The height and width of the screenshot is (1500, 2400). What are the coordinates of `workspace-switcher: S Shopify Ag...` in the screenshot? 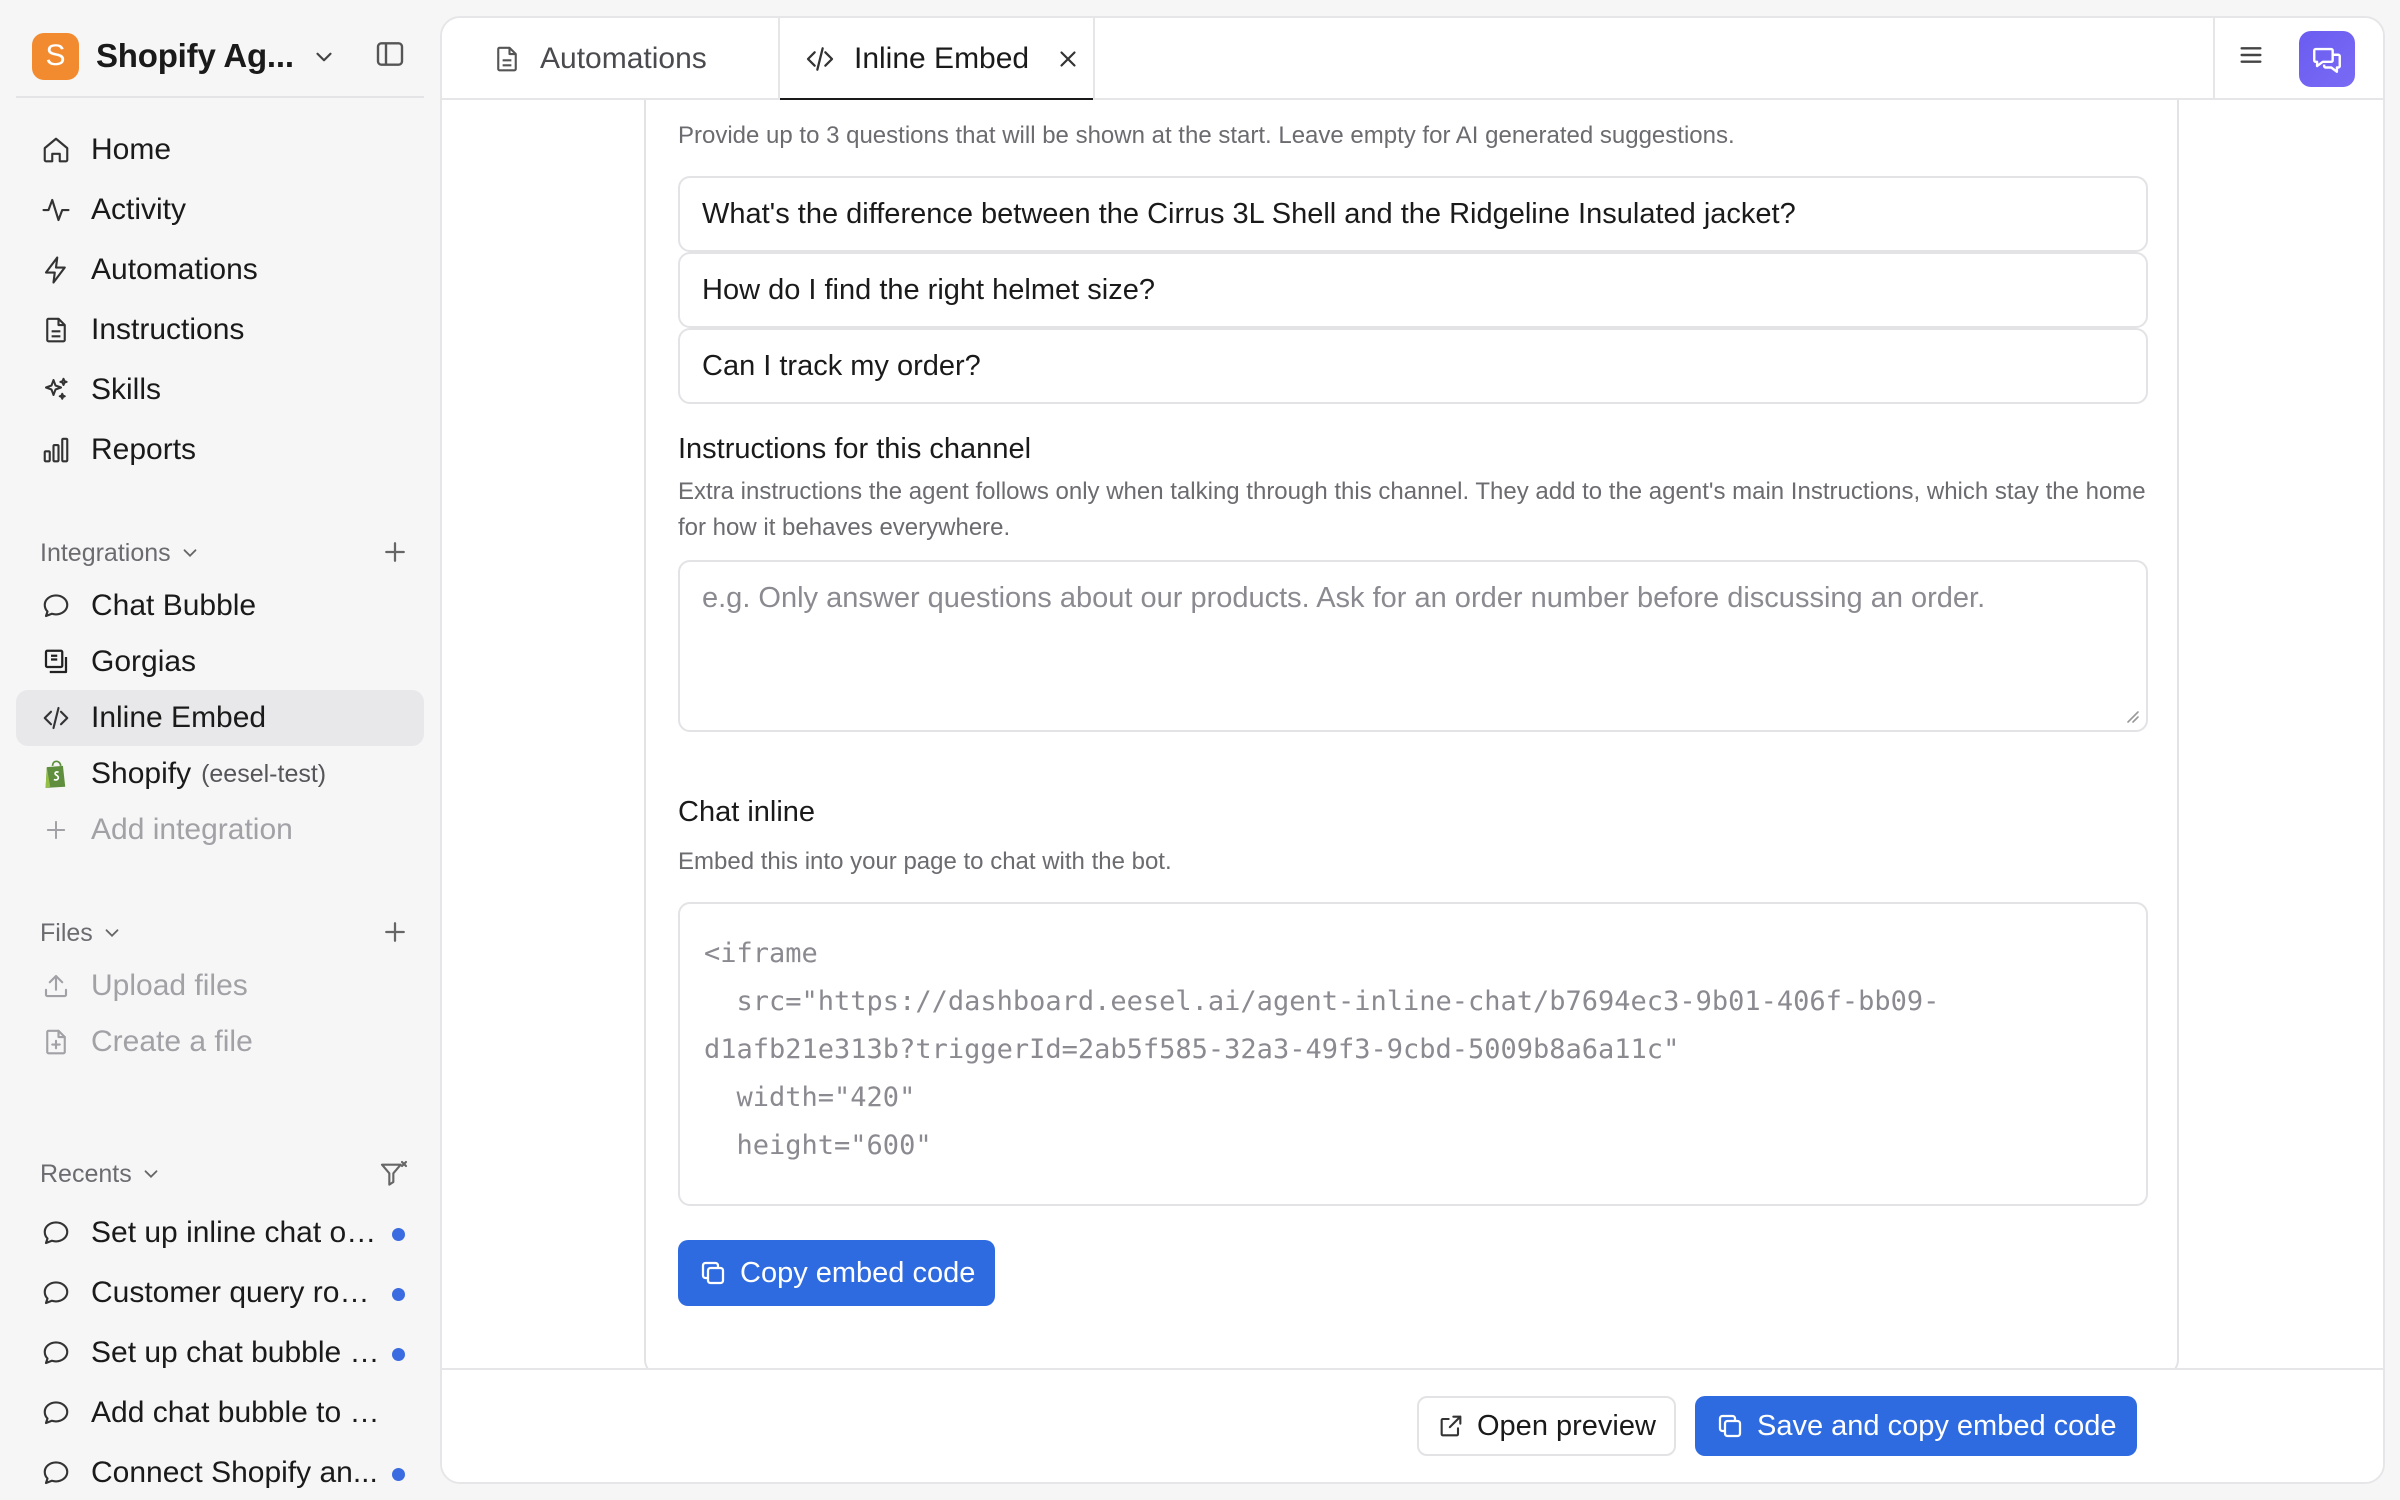 It's located at (220, 56).